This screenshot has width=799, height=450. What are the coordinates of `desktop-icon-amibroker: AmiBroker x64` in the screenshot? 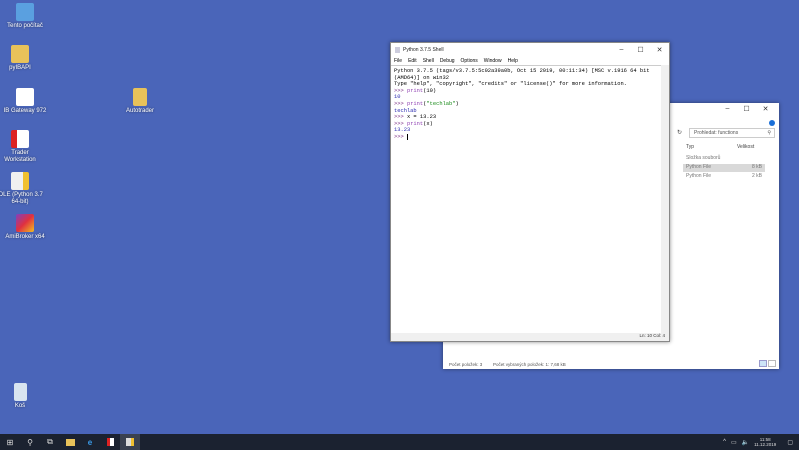 It's located at (25, 227).